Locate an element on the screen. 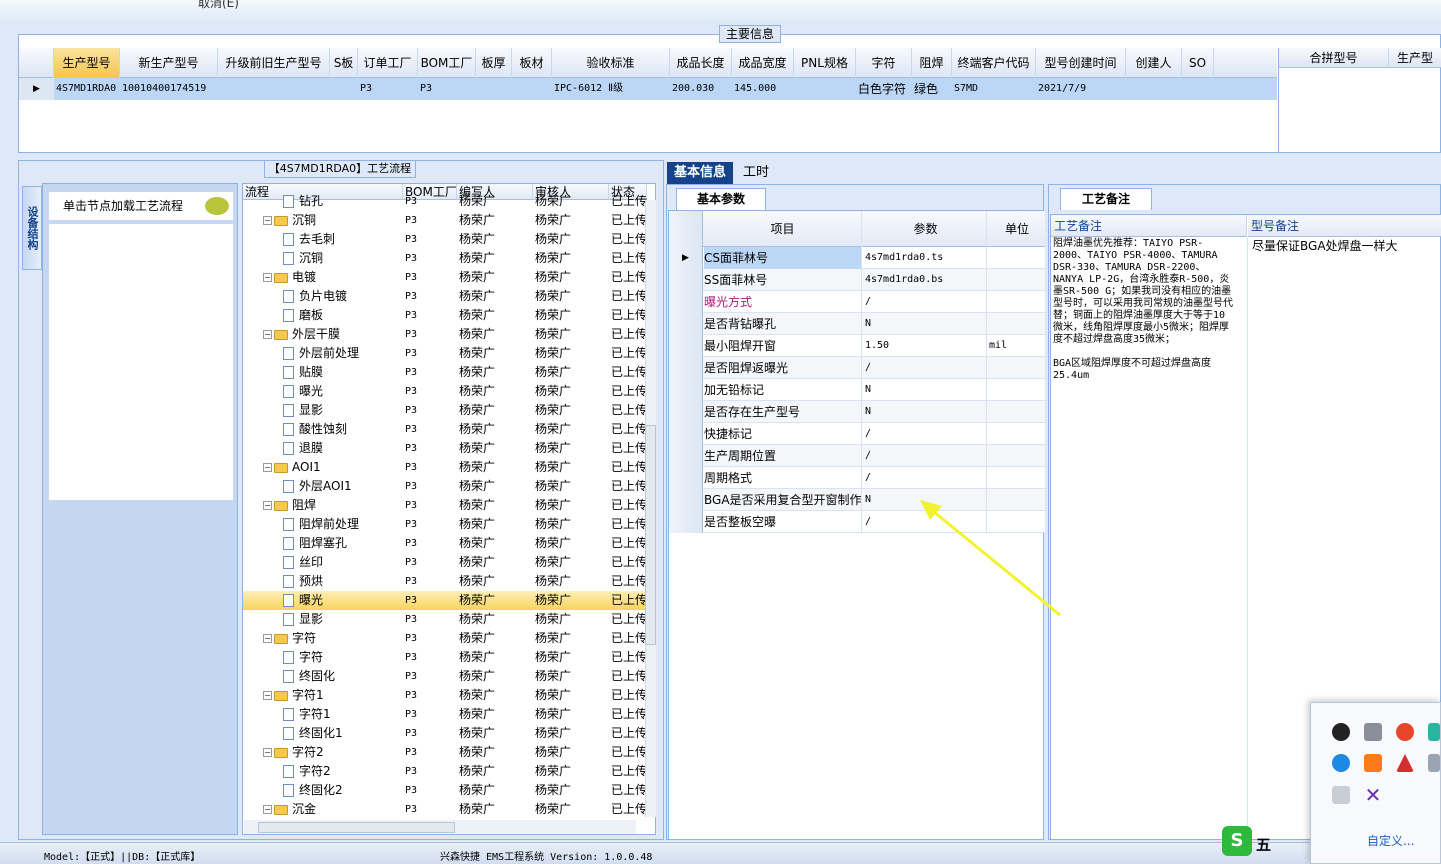 This screenshot has width=1441, height=864. tree-node: 终固化 is located at coordinates (343, 676).